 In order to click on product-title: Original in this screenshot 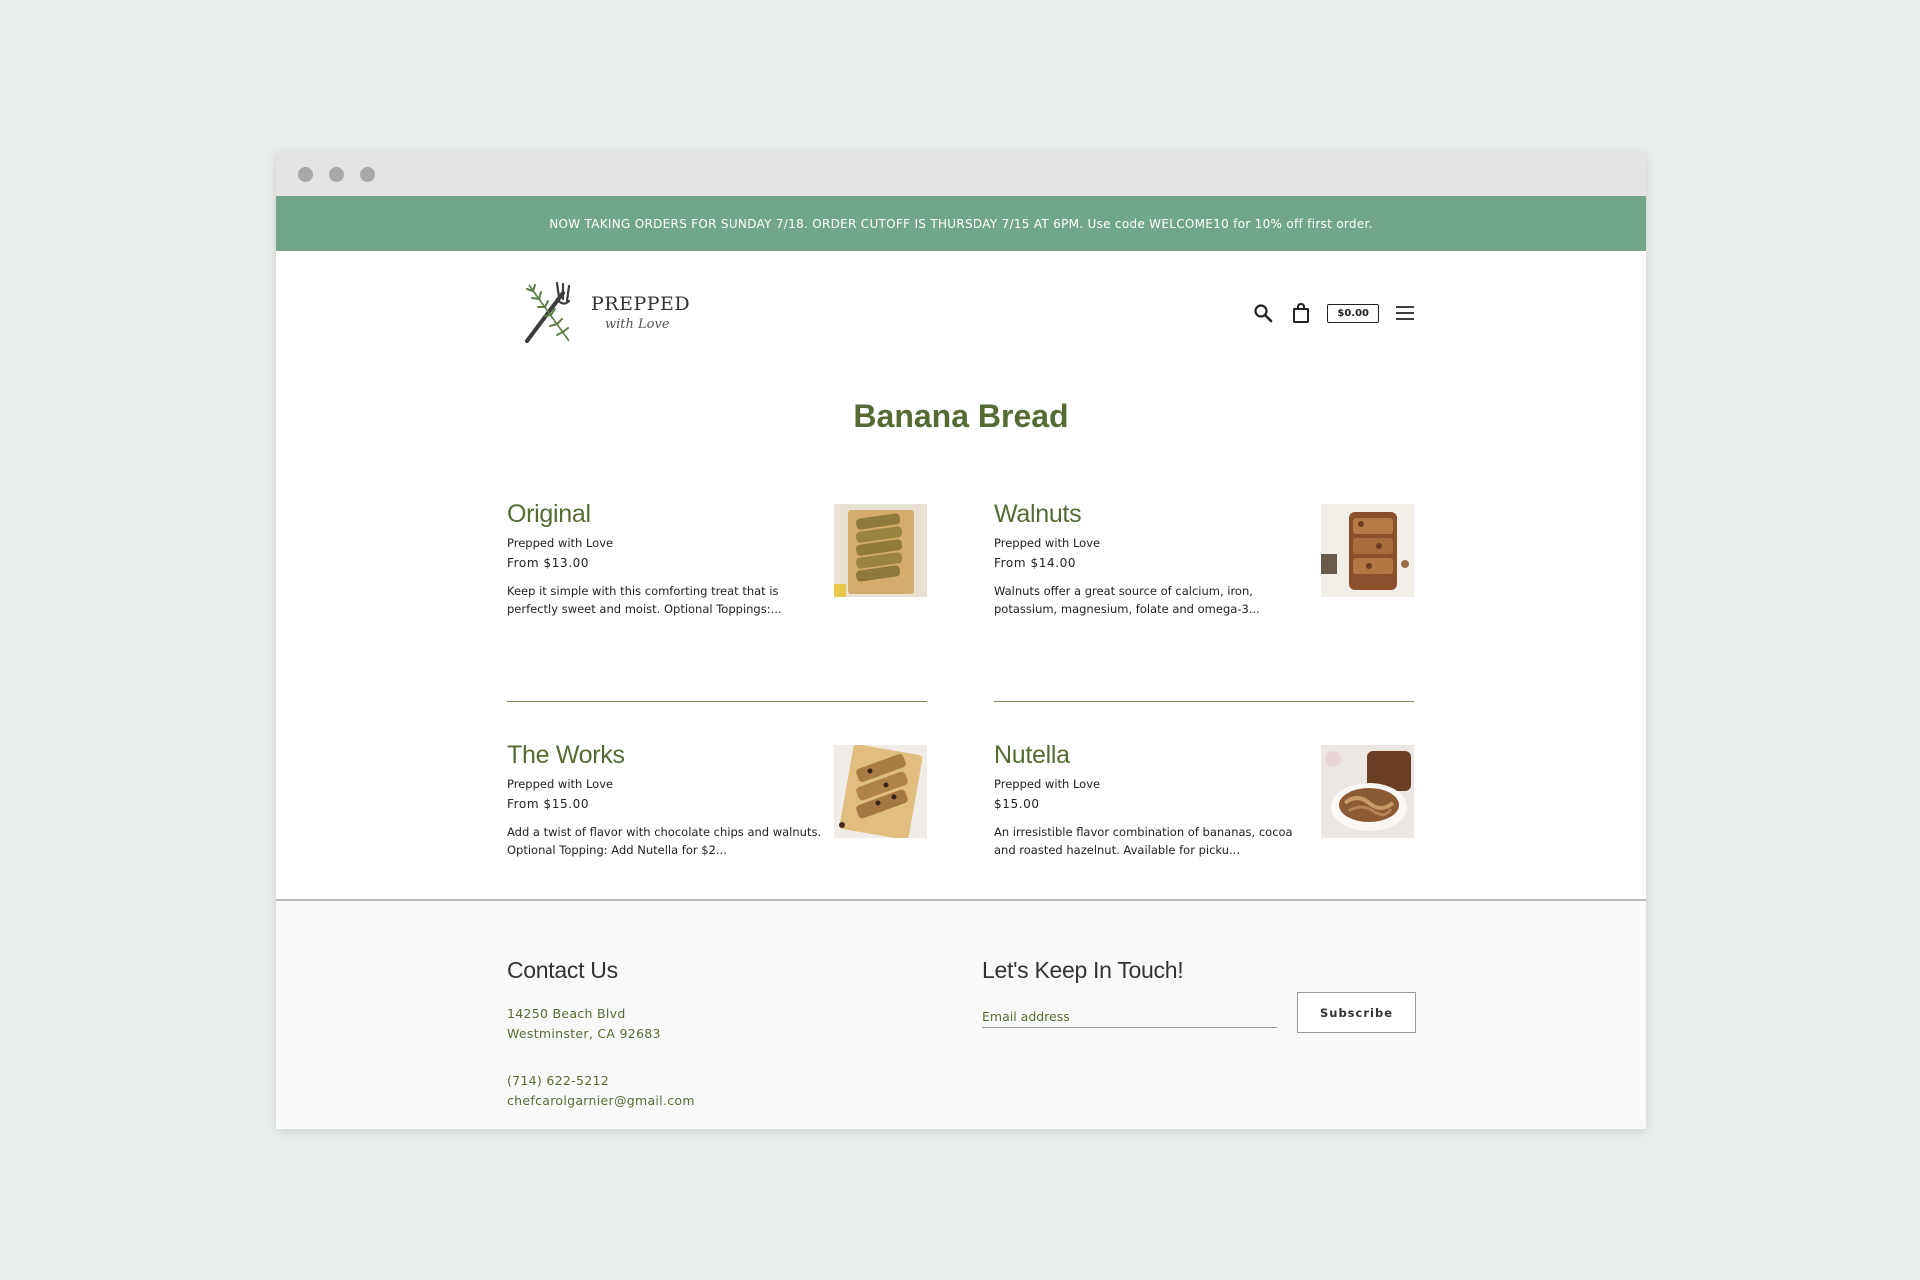, I will do `click(667, 514)`.